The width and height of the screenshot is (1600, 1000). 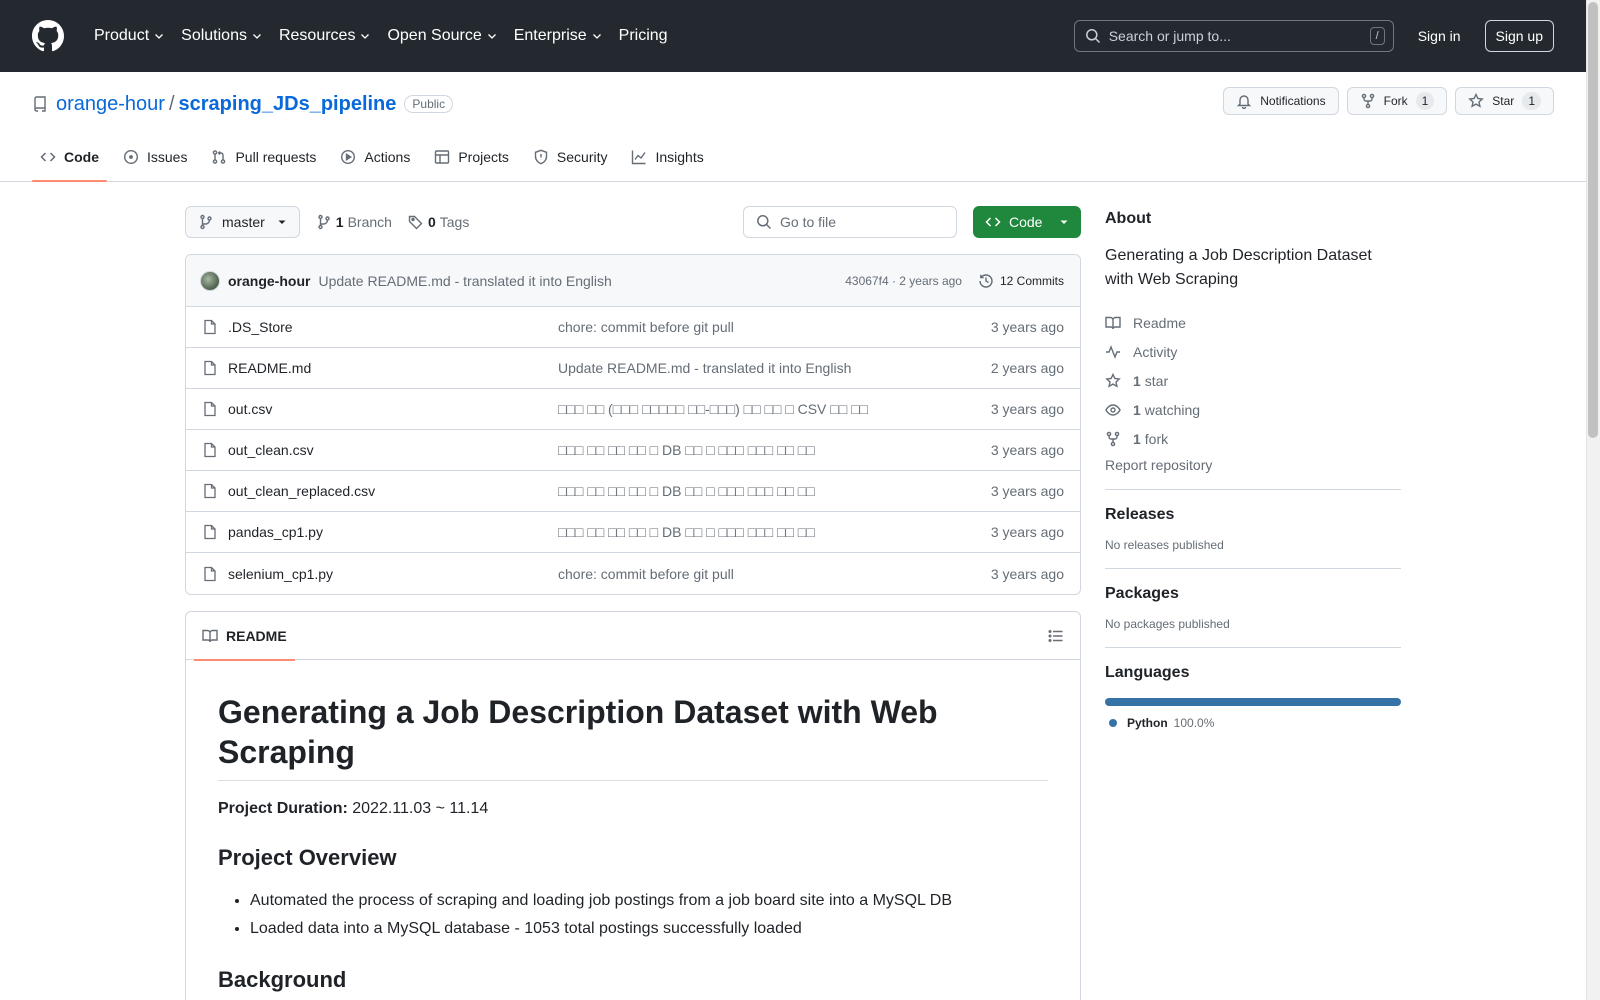 What do you see at coordinates (1021, 281) in the screenshot?
I see `commits-link: 12 Commits` at bounding box center [1021, 281].